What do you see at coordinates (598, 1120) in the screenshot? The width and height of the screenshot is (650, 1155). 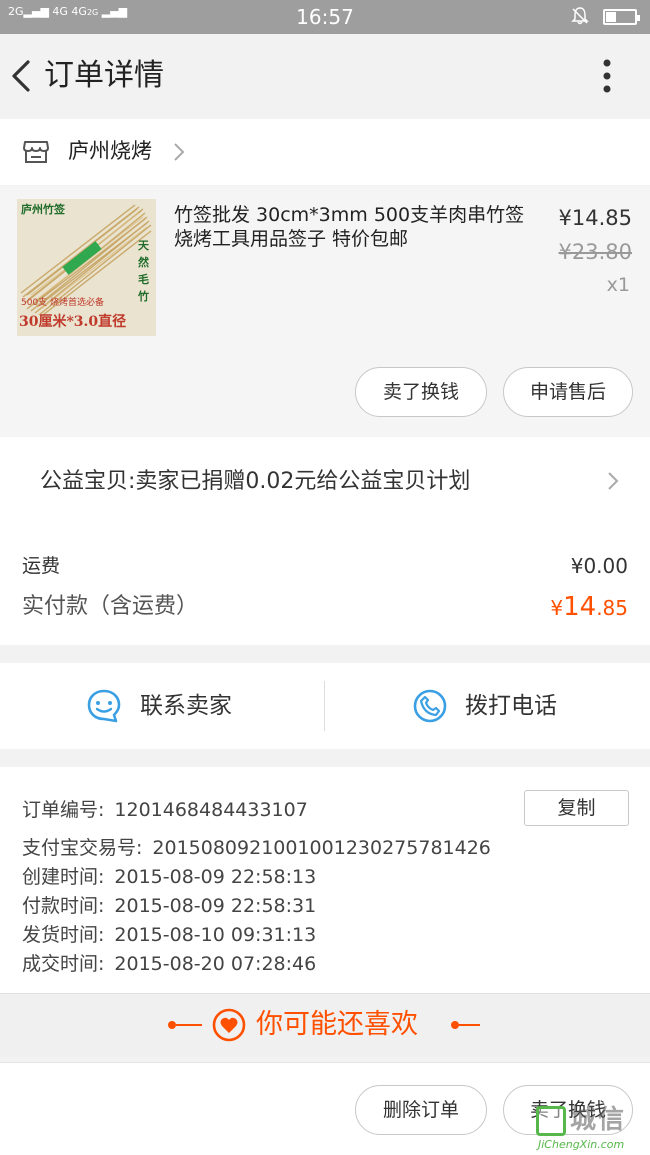 I see `watermark-text: 城信` at bounding box center [598, 1120].